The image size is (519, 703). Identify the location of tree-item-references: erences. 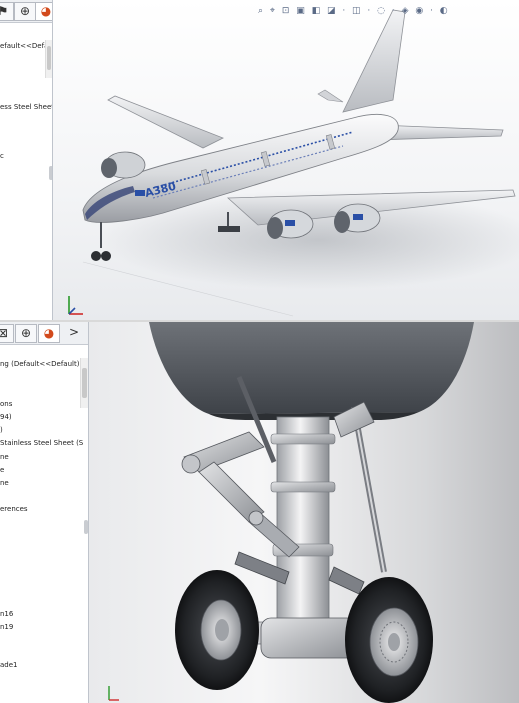
(14, 509).